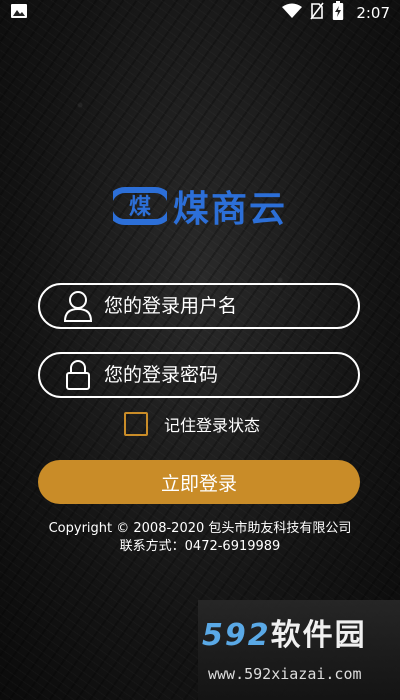 The height and width of the screenshot is (700, 400). Describe the element at coordinates (78, 306) in the screenshot. I see `user-icon` at that location.